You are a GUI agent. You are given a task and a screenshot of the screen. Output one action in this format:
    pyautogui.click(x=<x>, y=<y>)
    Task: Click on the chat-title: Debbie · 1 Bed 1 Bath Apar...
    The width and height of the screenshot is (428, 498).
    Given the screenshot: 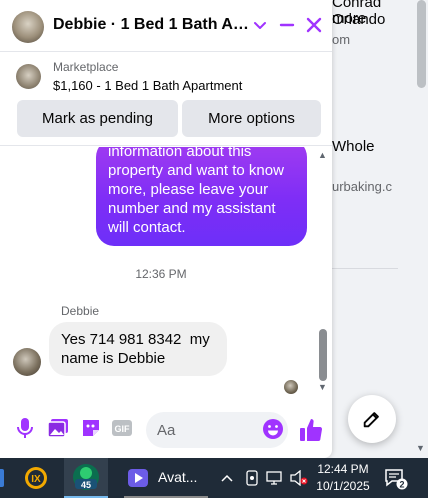 What is the action you would take?
    pyautogui.click(x=151, y=25)
    